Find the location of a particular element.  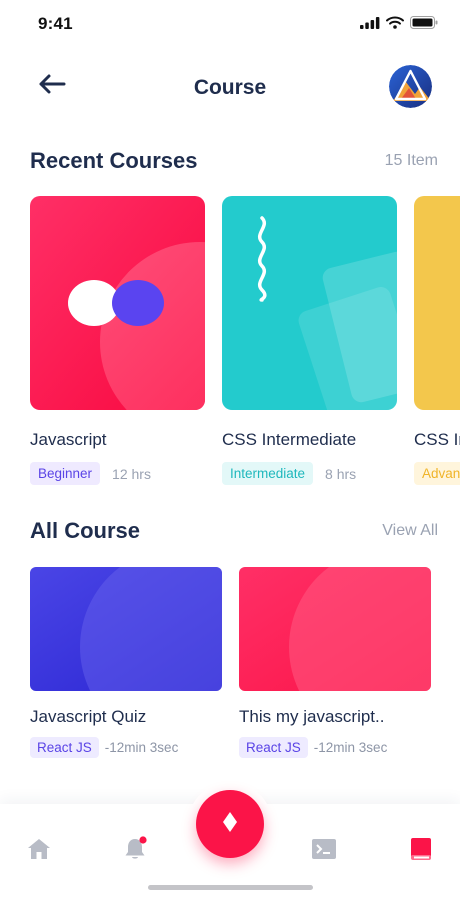

course-duration: 8 hrs is located at coordinates (341, 473).